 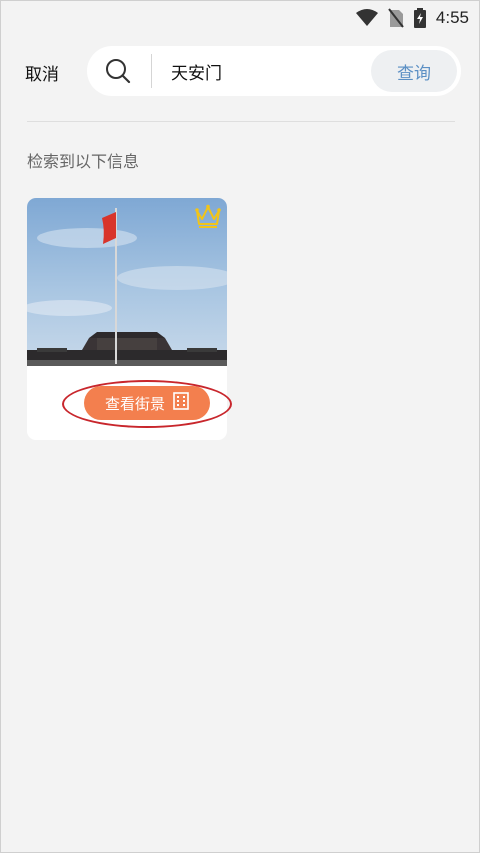 I want to click on status-time: 4:55, so click(x=452, y=17).